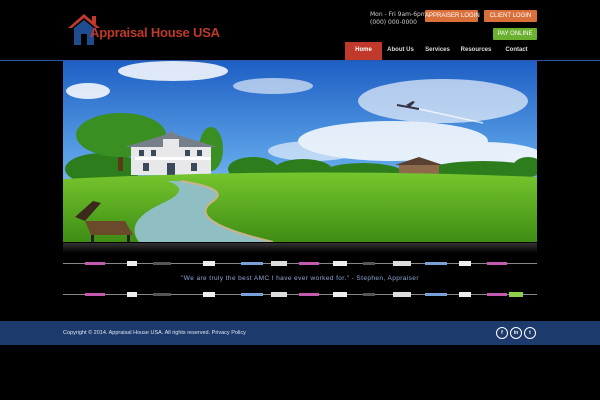 The height and width of the screenshot is (400, 600). I want to click on band-shadow, so click(300, 248).